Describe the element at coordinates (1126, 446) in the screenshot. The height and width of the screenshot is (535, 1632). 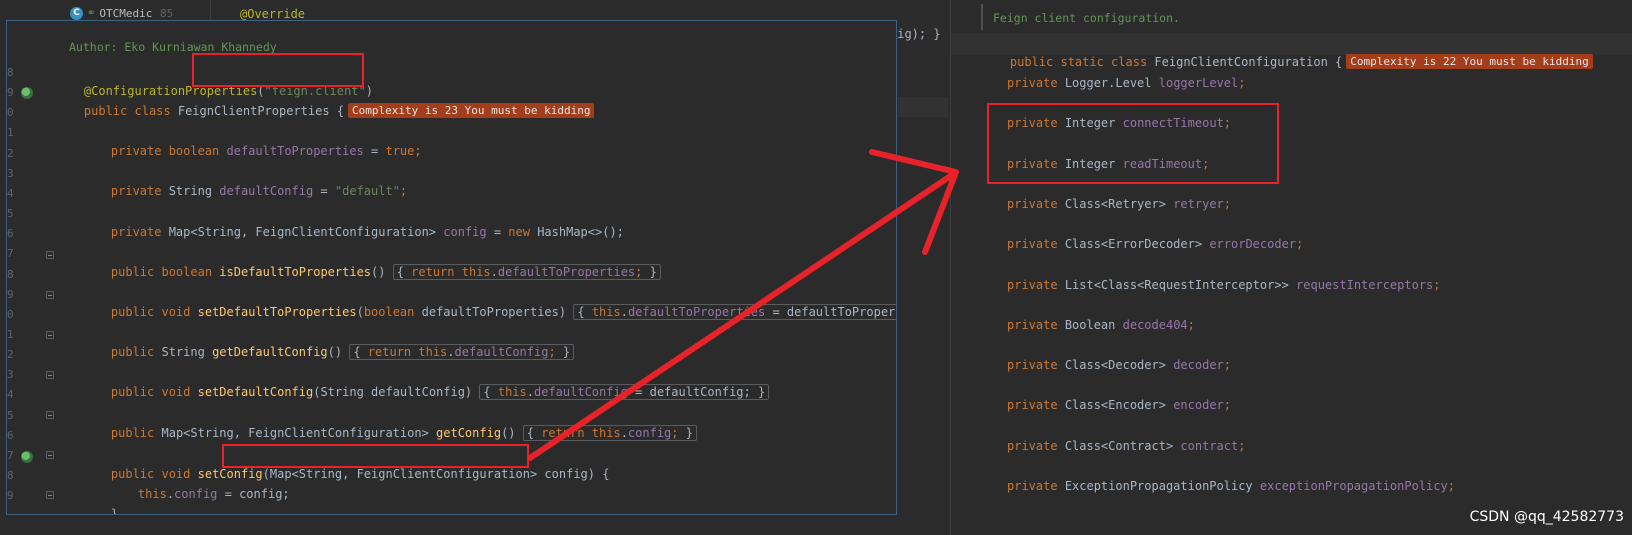
I see `field-contract: private Class<Contract> contract;` at that location.